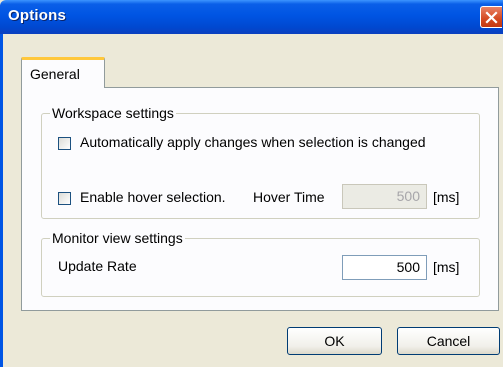  Describe the element at coordinates (64, 143) in the screenshot. I see `auto-apply-checkbox` at that location.